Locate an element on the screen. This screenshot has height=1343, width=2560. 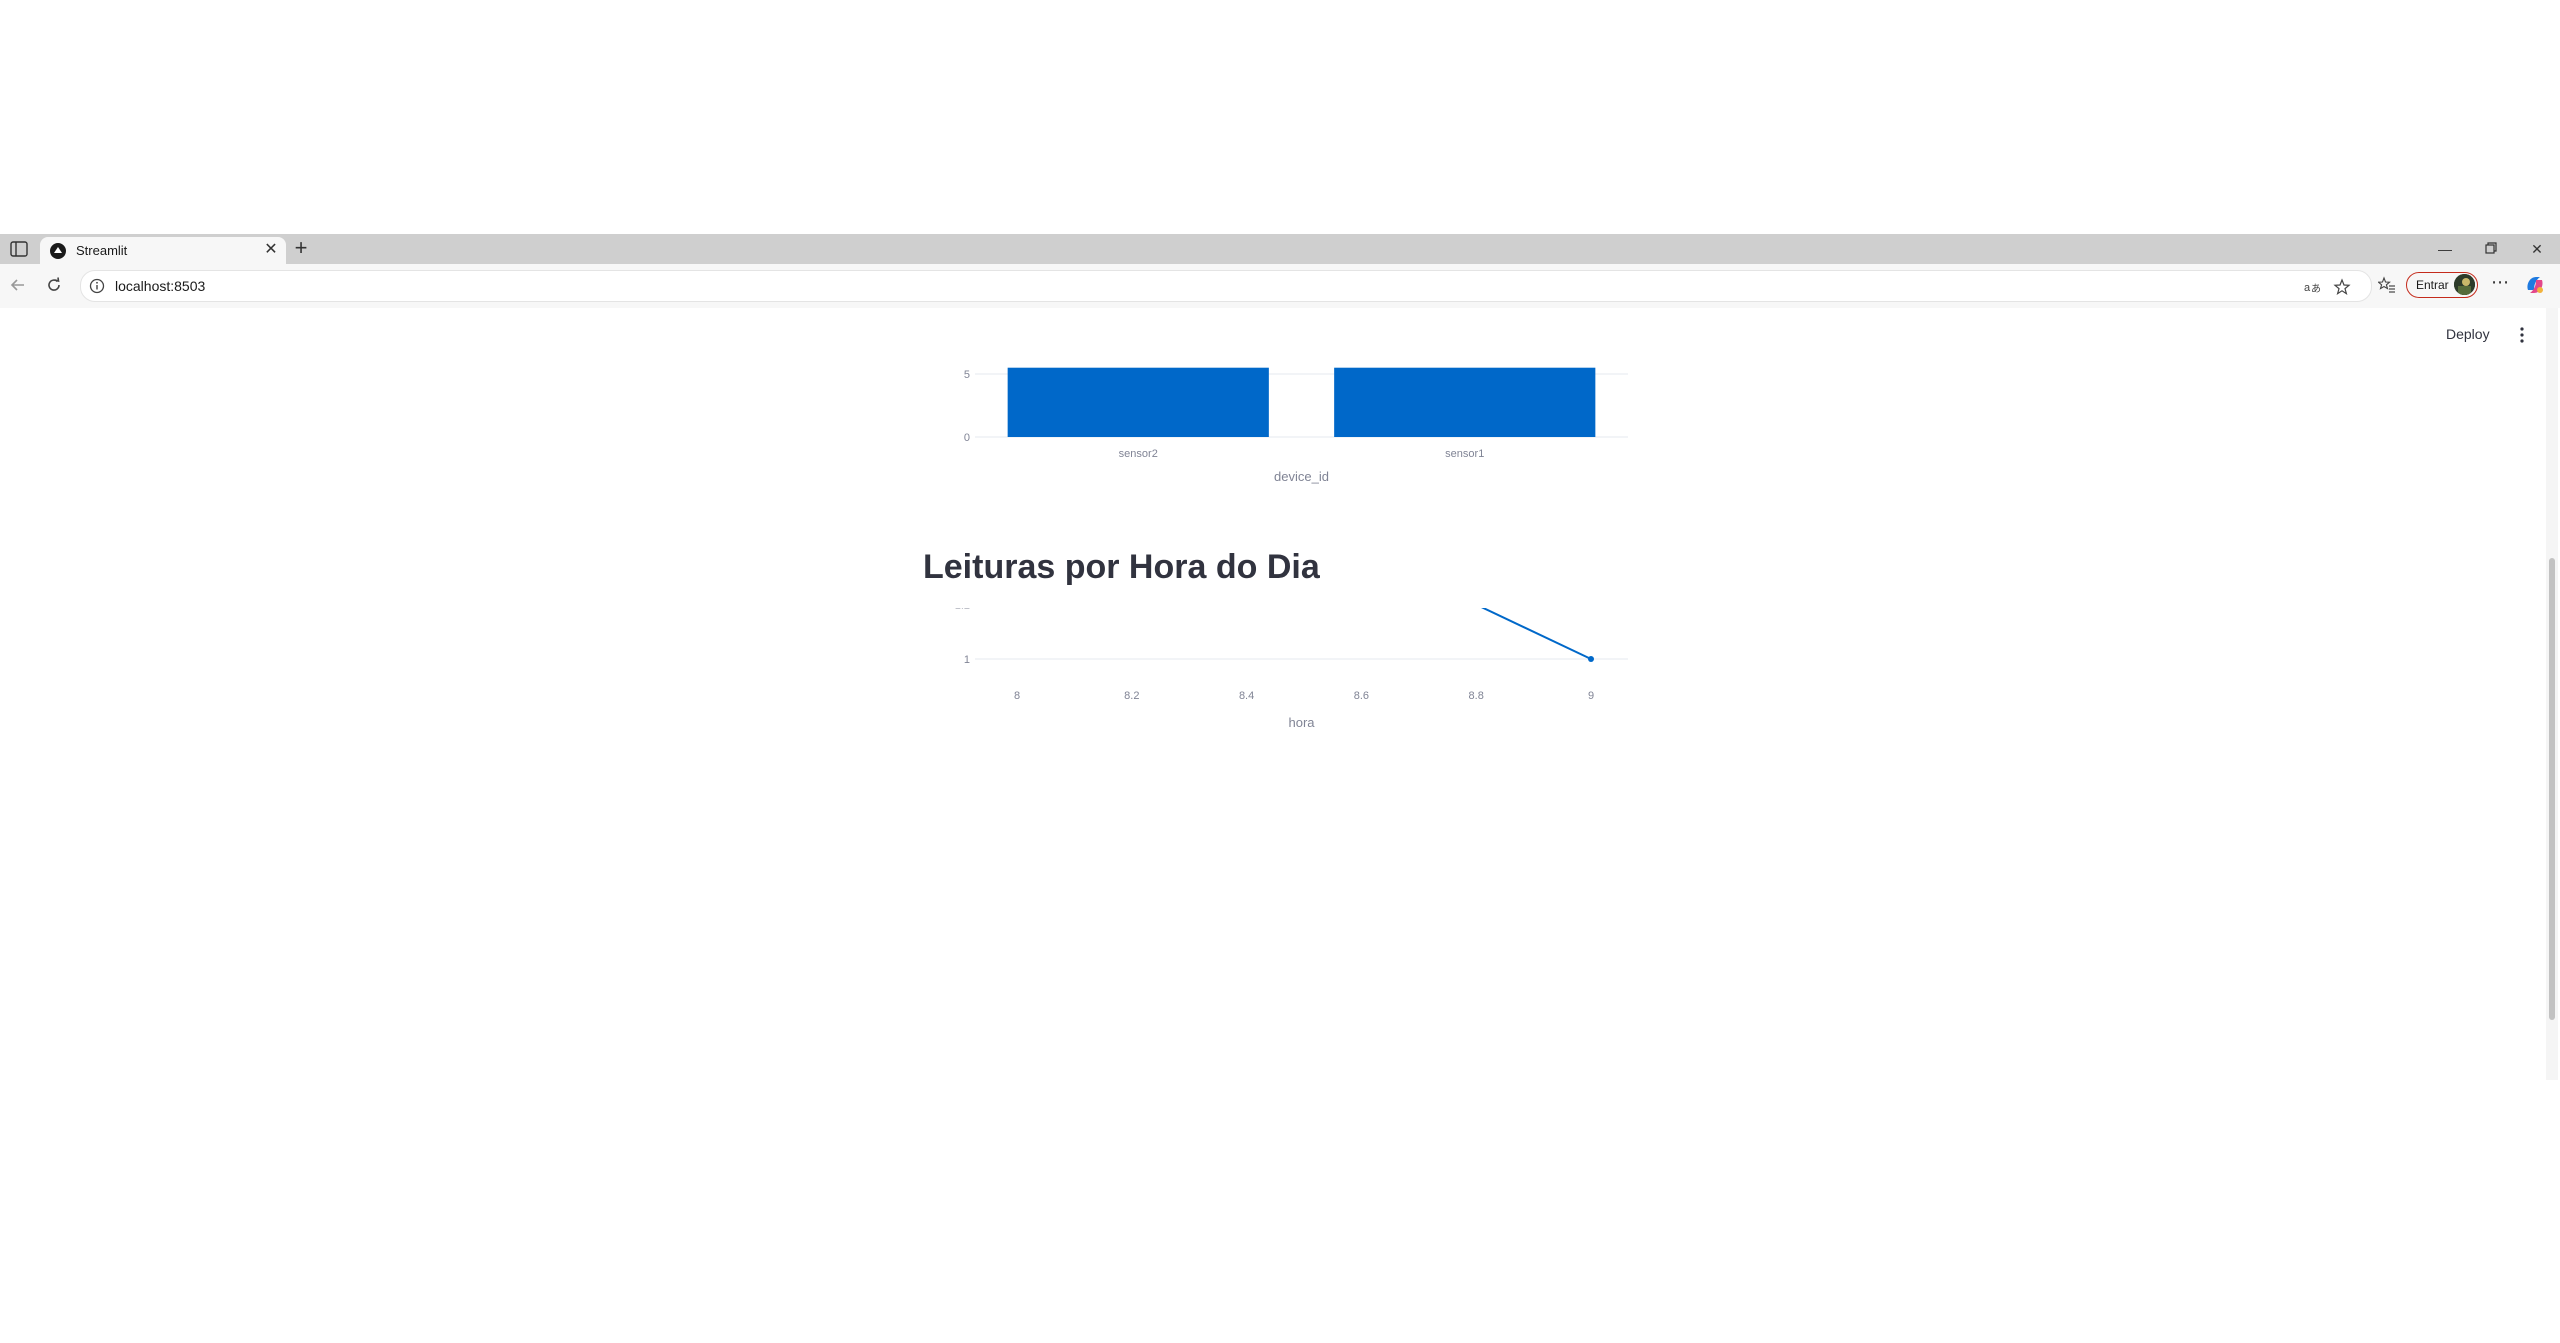
url-text: localhost:8503 is located at coordinates (160, 286).